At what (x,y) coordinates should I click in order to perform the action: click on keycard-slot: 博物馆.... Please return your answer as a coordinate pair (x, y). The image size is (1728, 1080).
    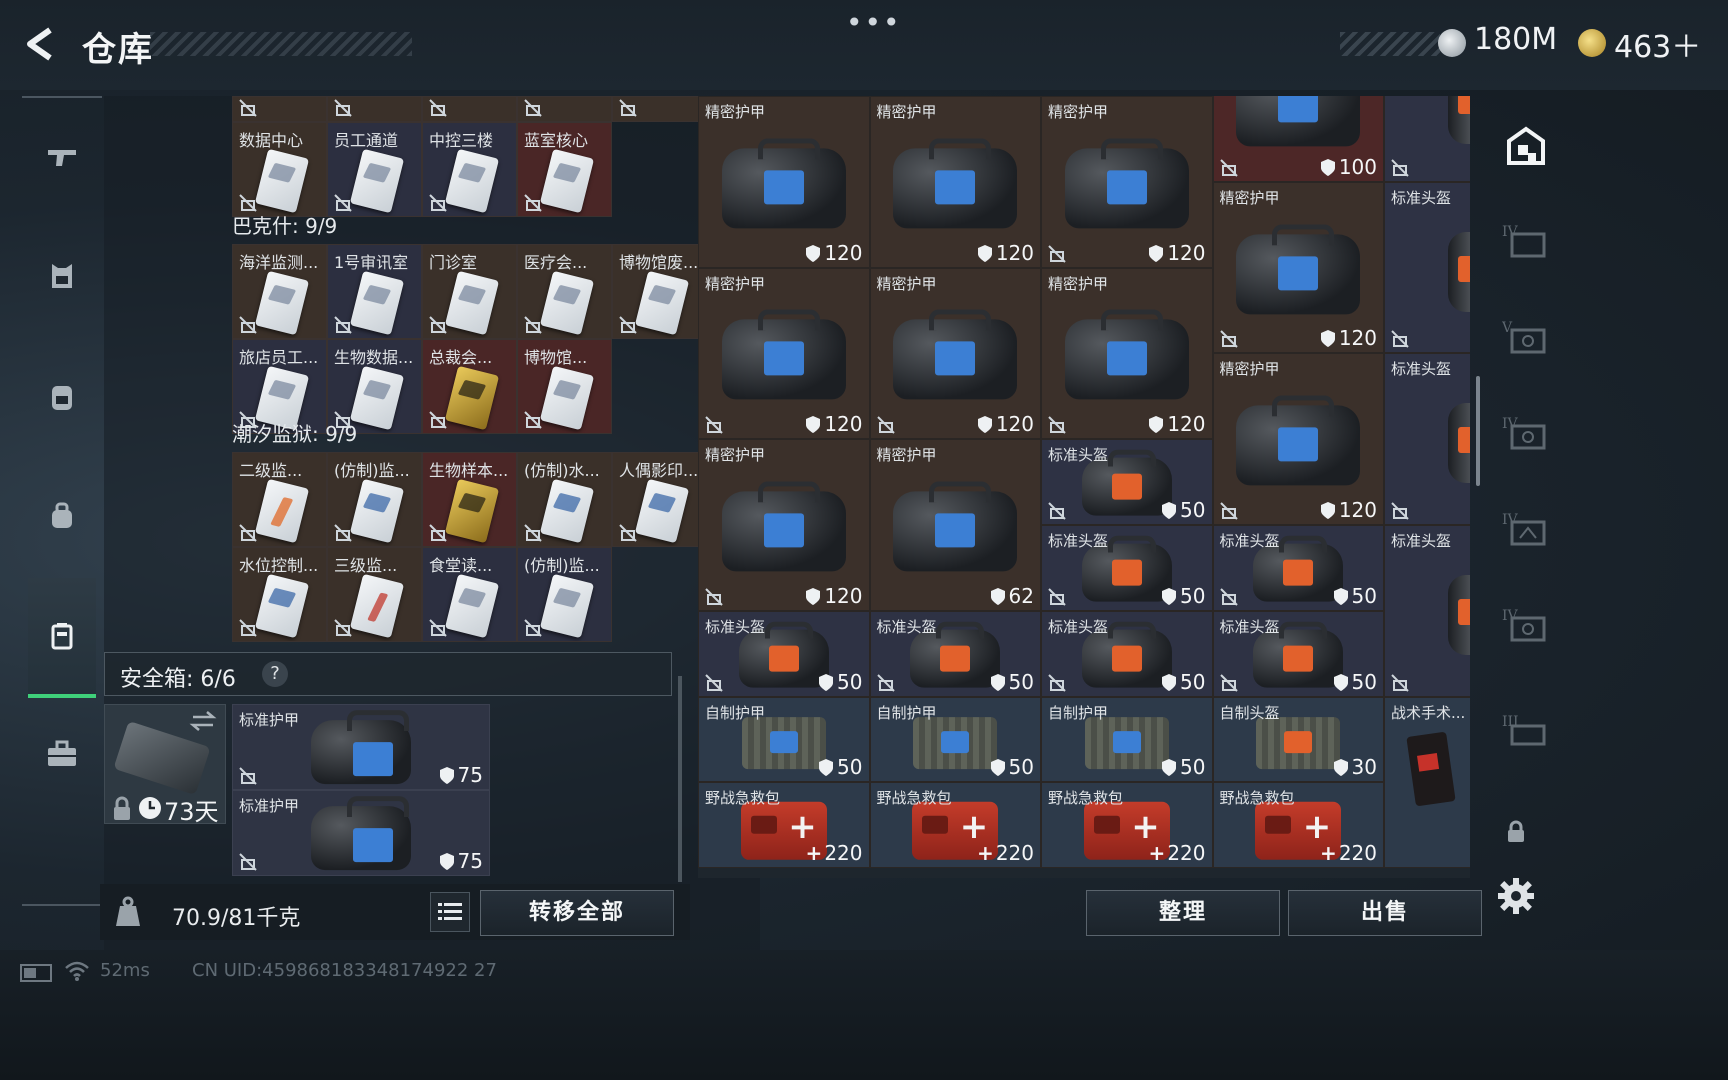
    Looking at the image, I should click on (564, 386).